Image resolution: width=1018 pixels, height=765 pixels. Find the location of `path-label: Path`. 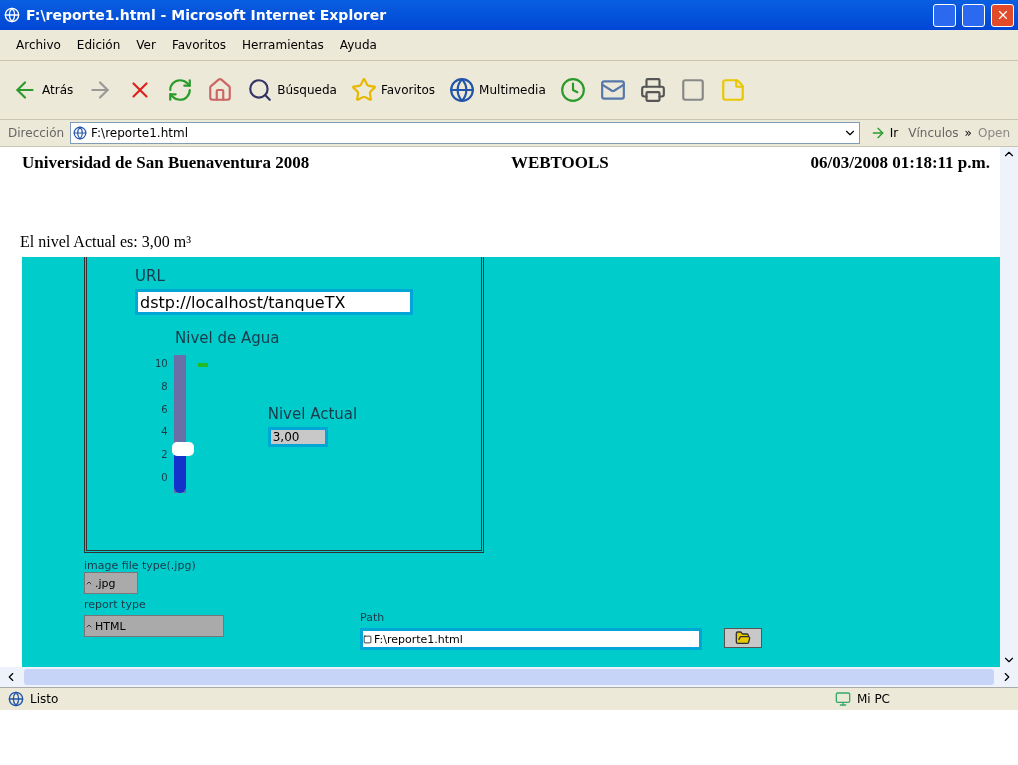

path-label: Path is located at coordinates (373, 617).